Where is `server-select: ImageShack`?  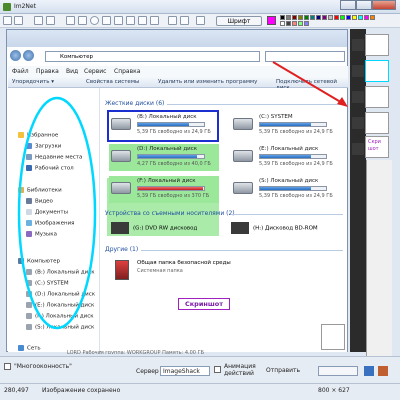
server-select: ImageShack is located at coordinates (185, 371).